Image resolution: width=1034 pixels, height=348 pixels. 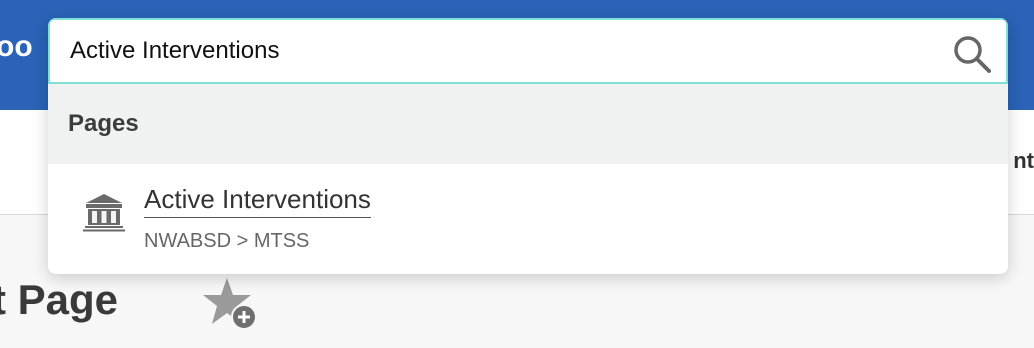 What do you see at coordinates (257, 201) in the screenshot?
I see `search-result-title: Active Interventions` at bounding box center [257, 201].